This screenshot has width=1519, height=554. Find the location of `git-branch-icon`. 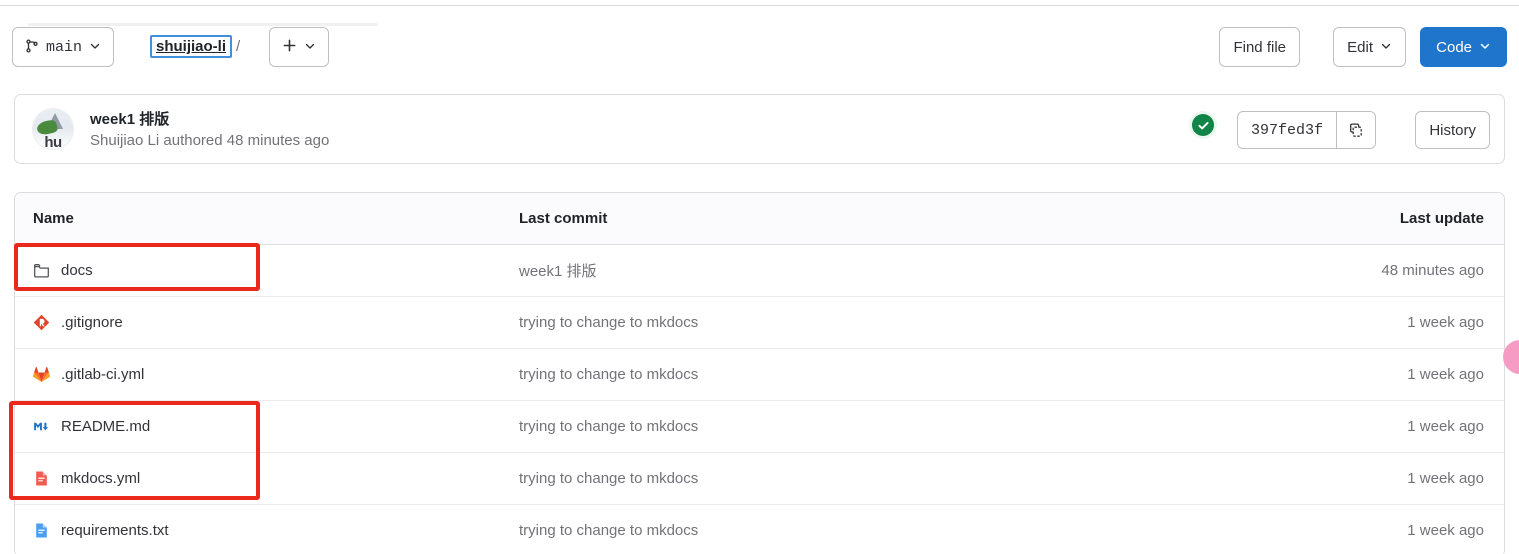

git-branch-icon is located at coordinates (32, 47).